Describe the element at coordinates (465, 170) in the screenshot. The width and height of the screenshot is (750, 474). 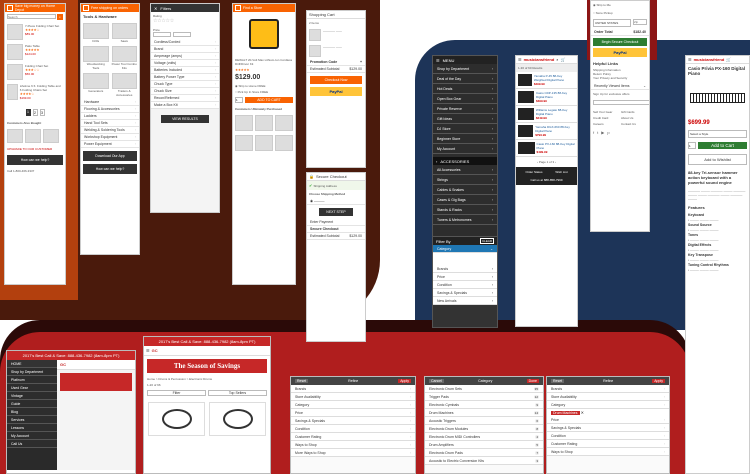
I see `submenu-item: All Accessories ›` at that location.